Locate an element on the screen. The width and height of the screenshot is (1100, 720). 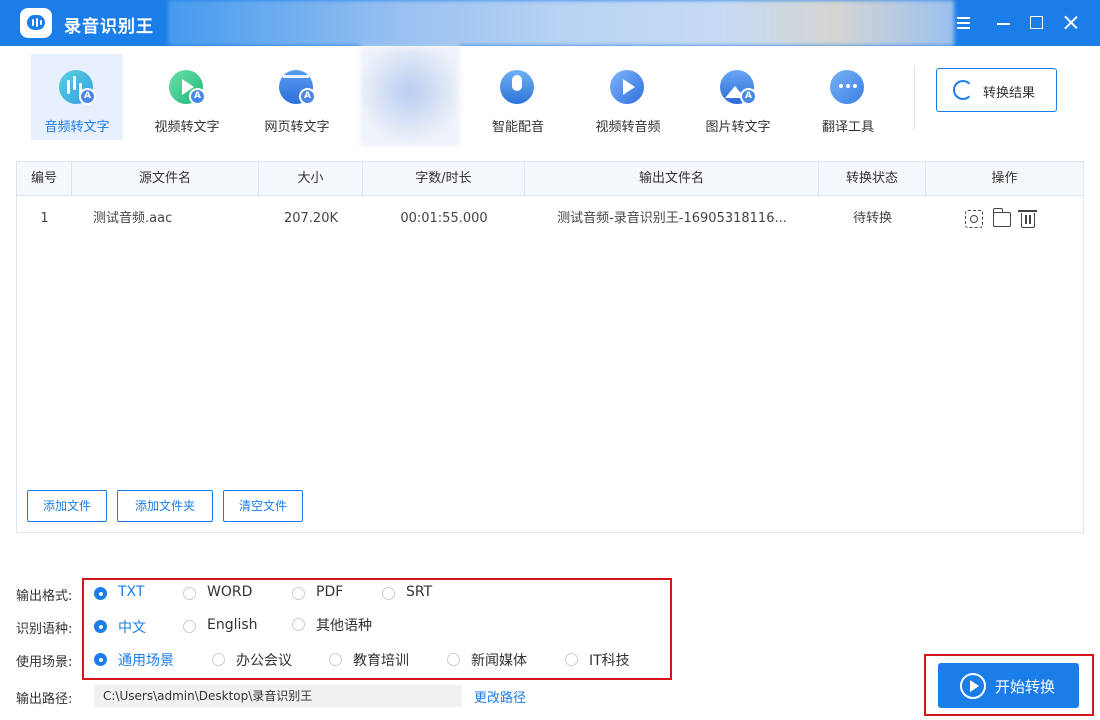
add-folder-button: 添加文件夹 is located at coordinates (165, 506).